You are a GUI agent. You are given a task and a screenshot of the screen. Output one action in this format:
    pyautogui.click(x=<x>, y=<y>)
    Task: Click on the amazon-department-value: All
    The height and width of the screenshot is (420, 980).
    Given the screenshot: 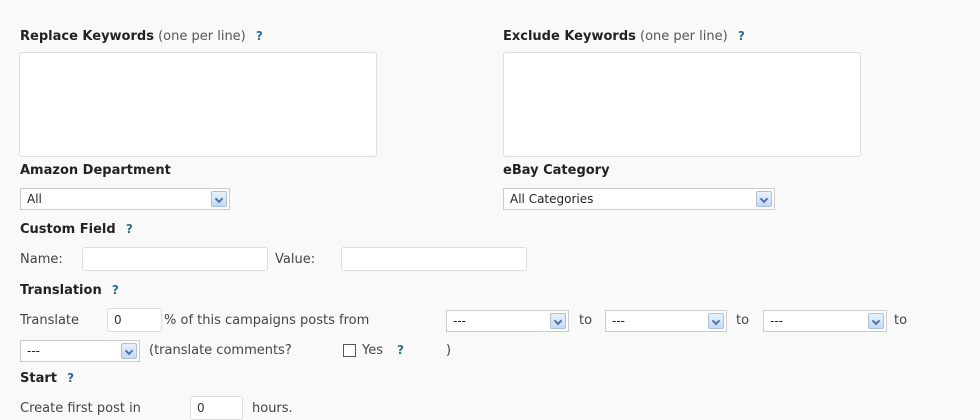 What is the action you would take?
    pyautogui.click(x=34, y=199)
    